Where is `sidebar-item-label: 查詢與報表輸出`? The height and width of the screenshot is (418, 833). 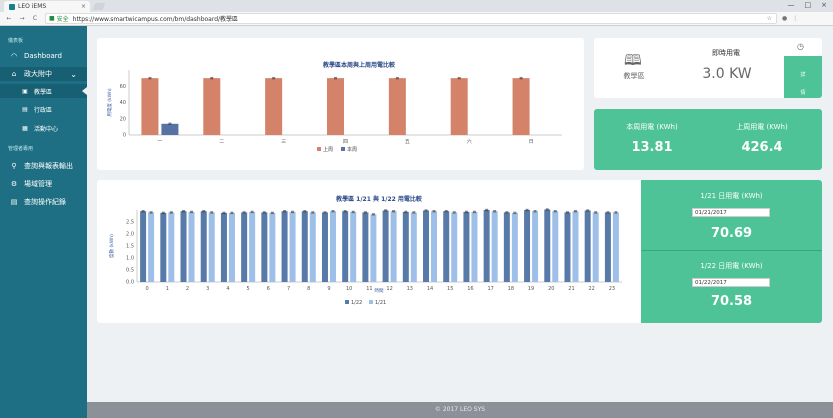
sidebar-item-label: 查詢與報表輸出 is located at coordinates (48, 166).